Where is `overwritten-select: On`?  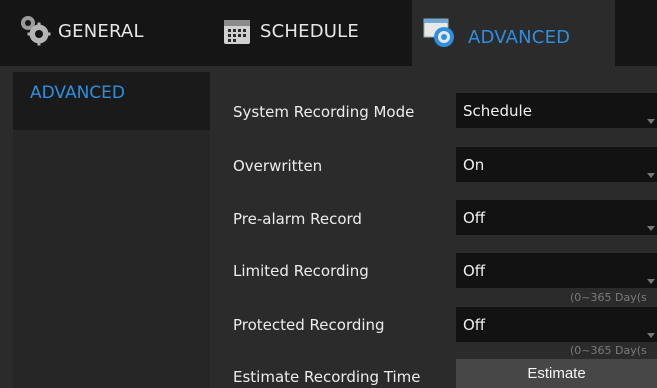
overwritten-select: On is located at coordinates (556, 164).